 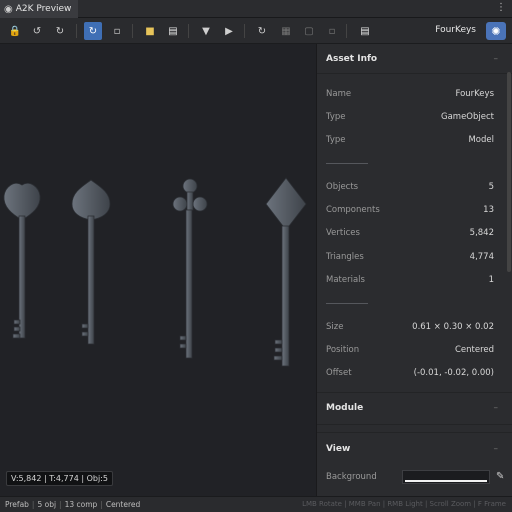 I want to click on document-icon: ▤, so click(x=173, y=31).